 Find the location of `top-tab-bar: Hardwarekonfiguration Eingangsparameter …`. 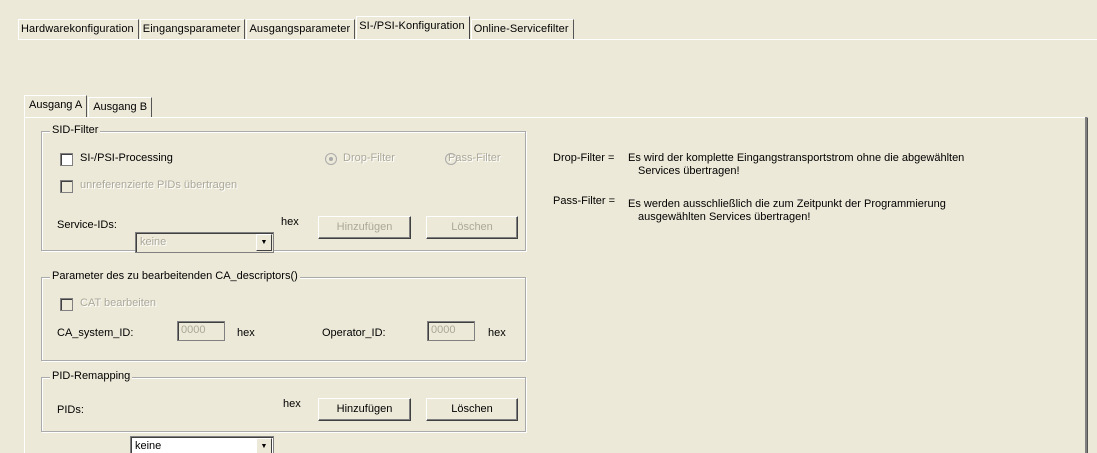

top-tab-bar: Hardwarekonfiguration Eingangsparameter … is located at coordinates (296, 27).